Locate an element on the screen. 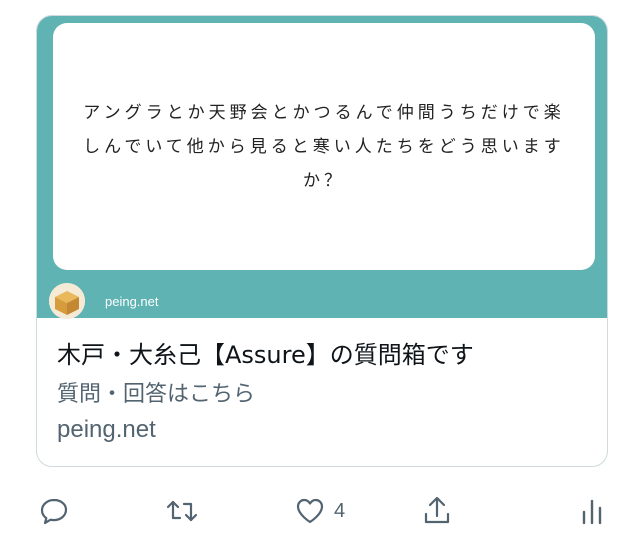 This screenshot has height=546, width=642. speech-bubble-icon is located at coordinates (54, 511).